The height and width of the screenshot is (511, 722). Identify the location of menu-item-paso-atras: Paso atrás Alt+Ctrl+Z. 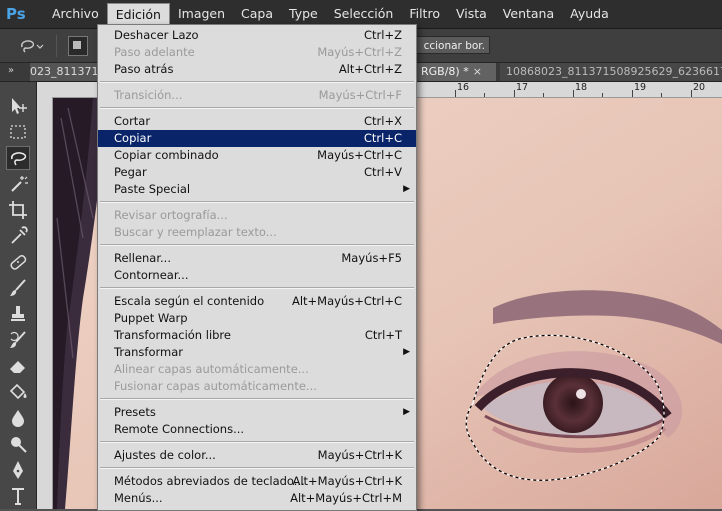
(257, 69).